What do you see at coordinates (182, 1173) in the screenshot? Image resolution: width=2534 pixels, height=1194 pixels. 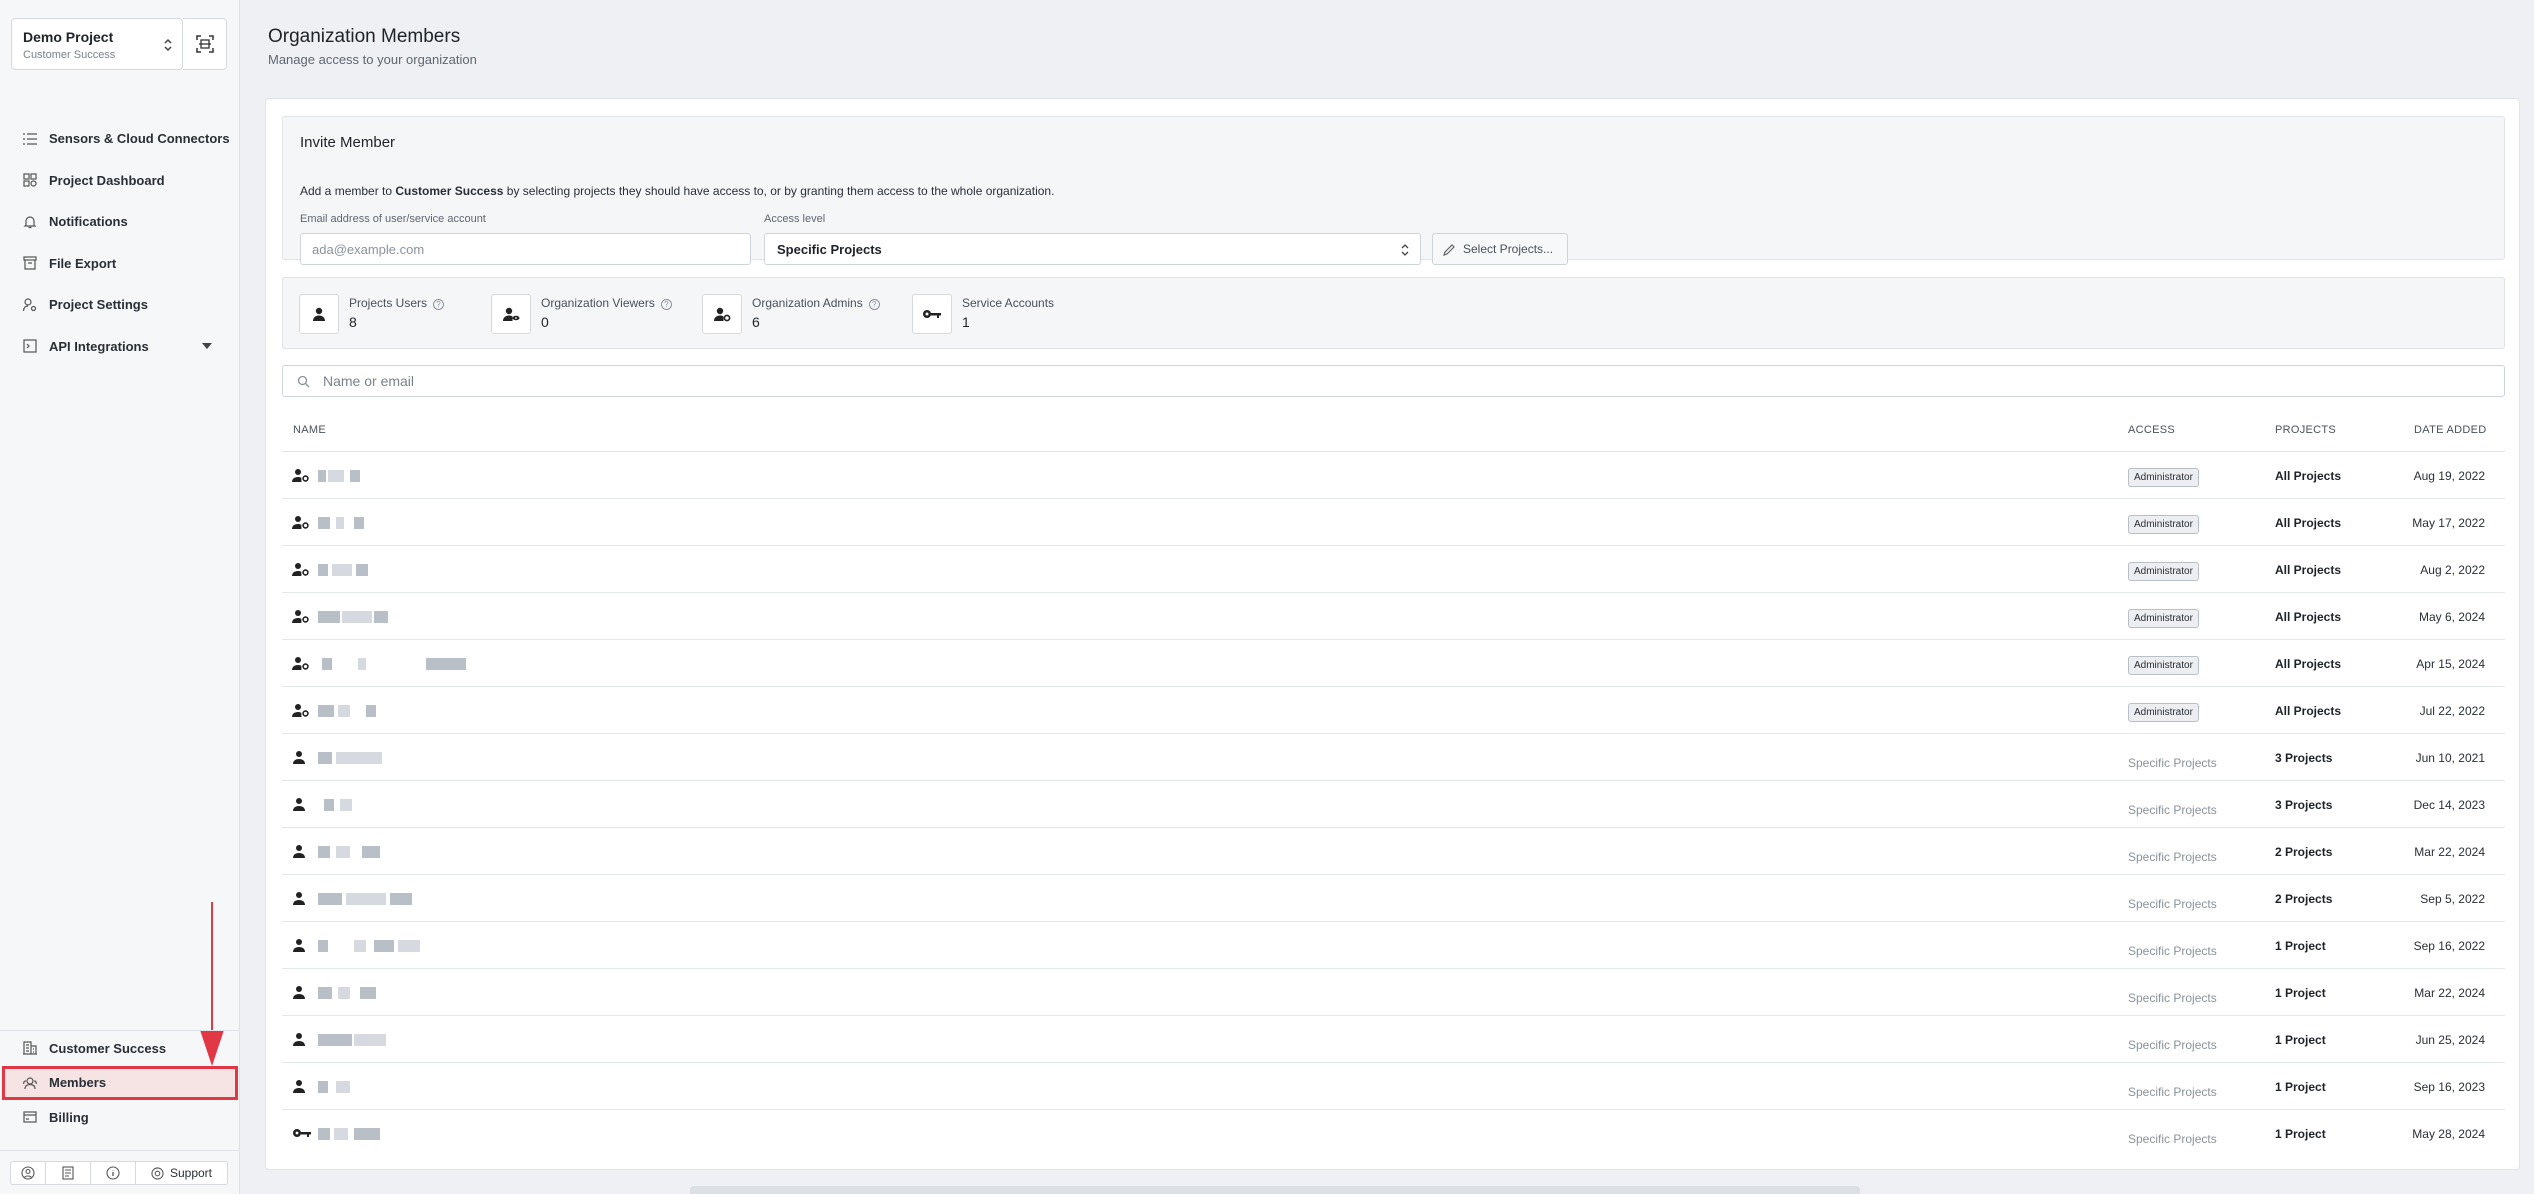 I see `support-button: Support` at bounding box center [182, 1173].